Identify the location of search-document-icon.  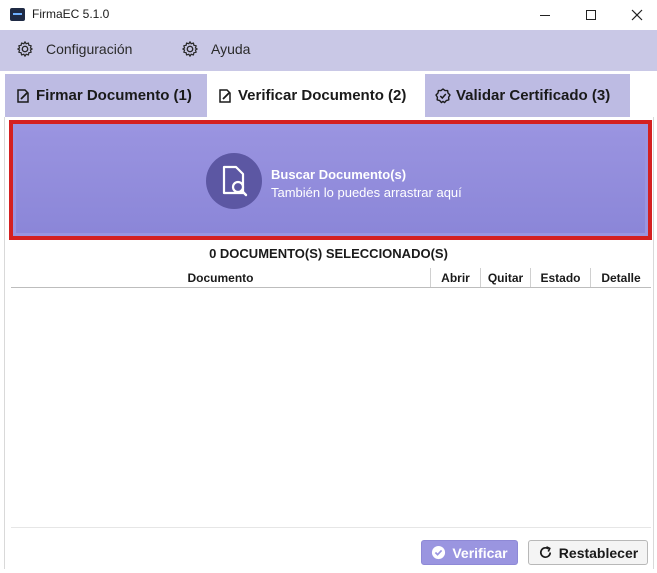
(235, 181).